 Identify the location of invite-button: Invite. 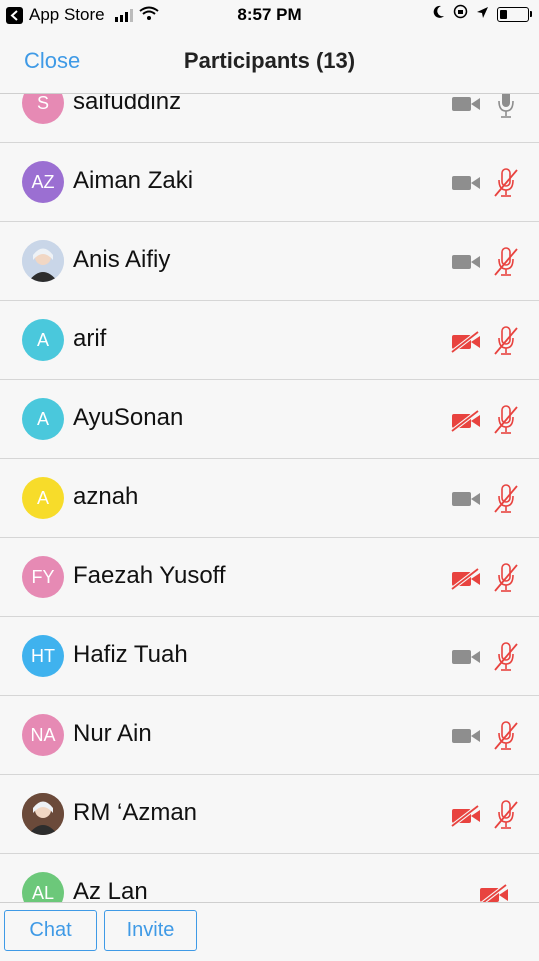
(150, 930).